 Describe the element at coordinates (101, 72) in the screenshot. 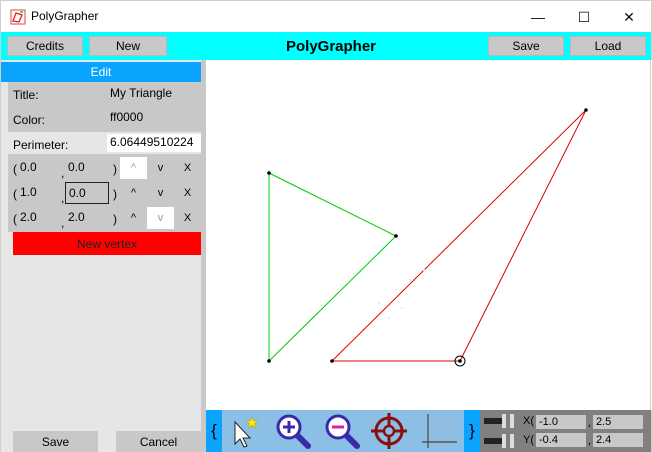

I see `edit-header: Edit` at that location.